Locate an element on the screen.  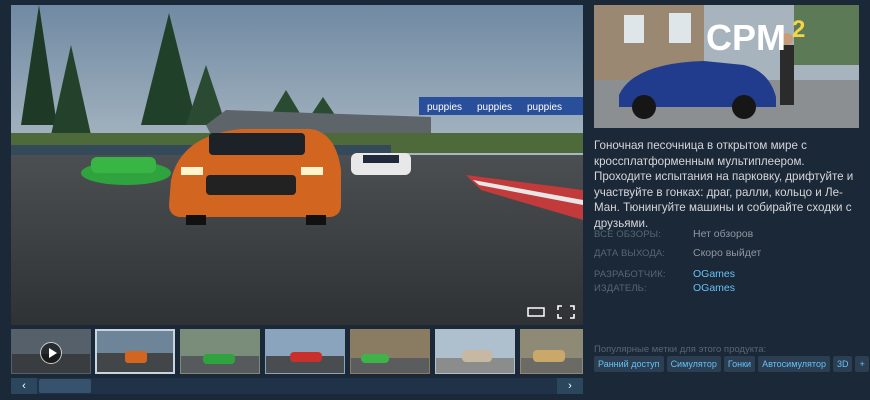
capsule-art: CPM 2 is located at coordinates (726, 66).